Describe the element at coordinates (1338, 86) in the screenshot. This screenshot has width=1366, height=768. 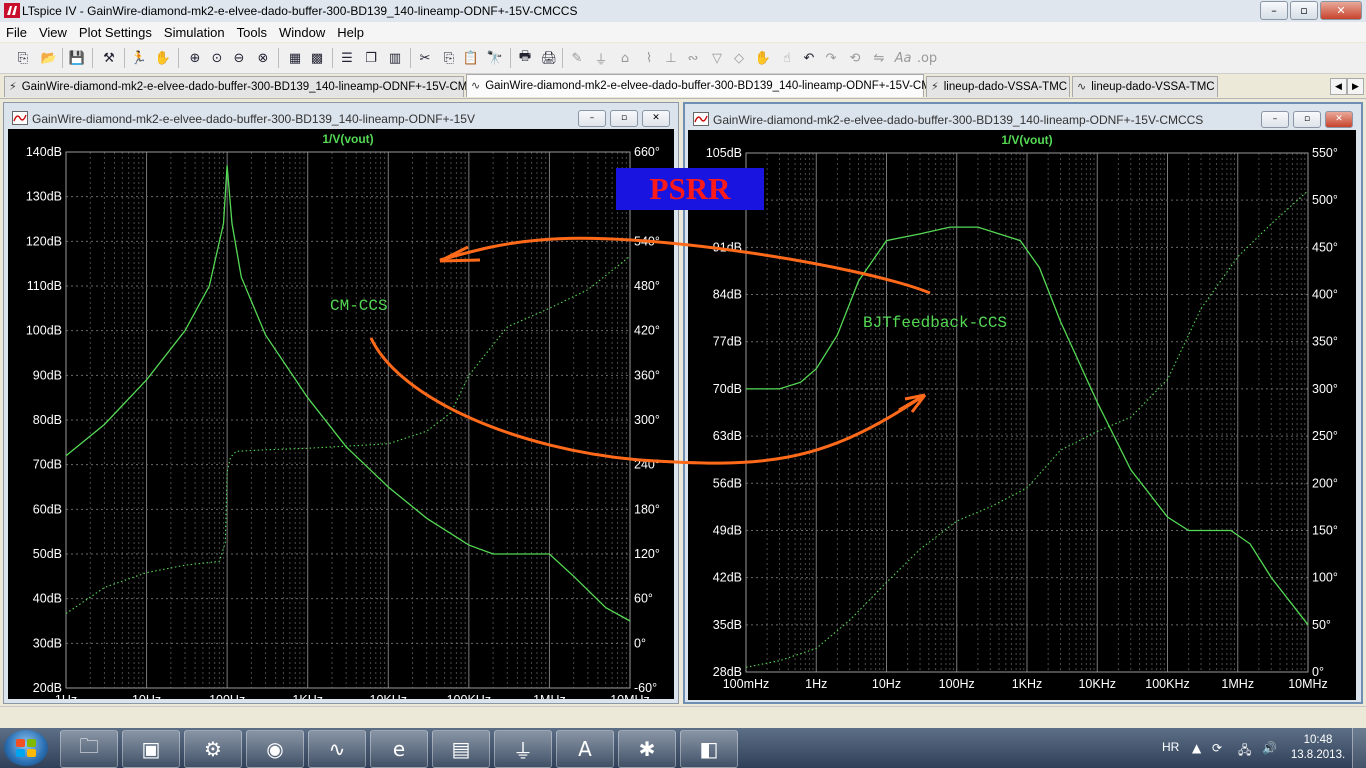
I see `tab-scroll-left-button: ◀` at that location.